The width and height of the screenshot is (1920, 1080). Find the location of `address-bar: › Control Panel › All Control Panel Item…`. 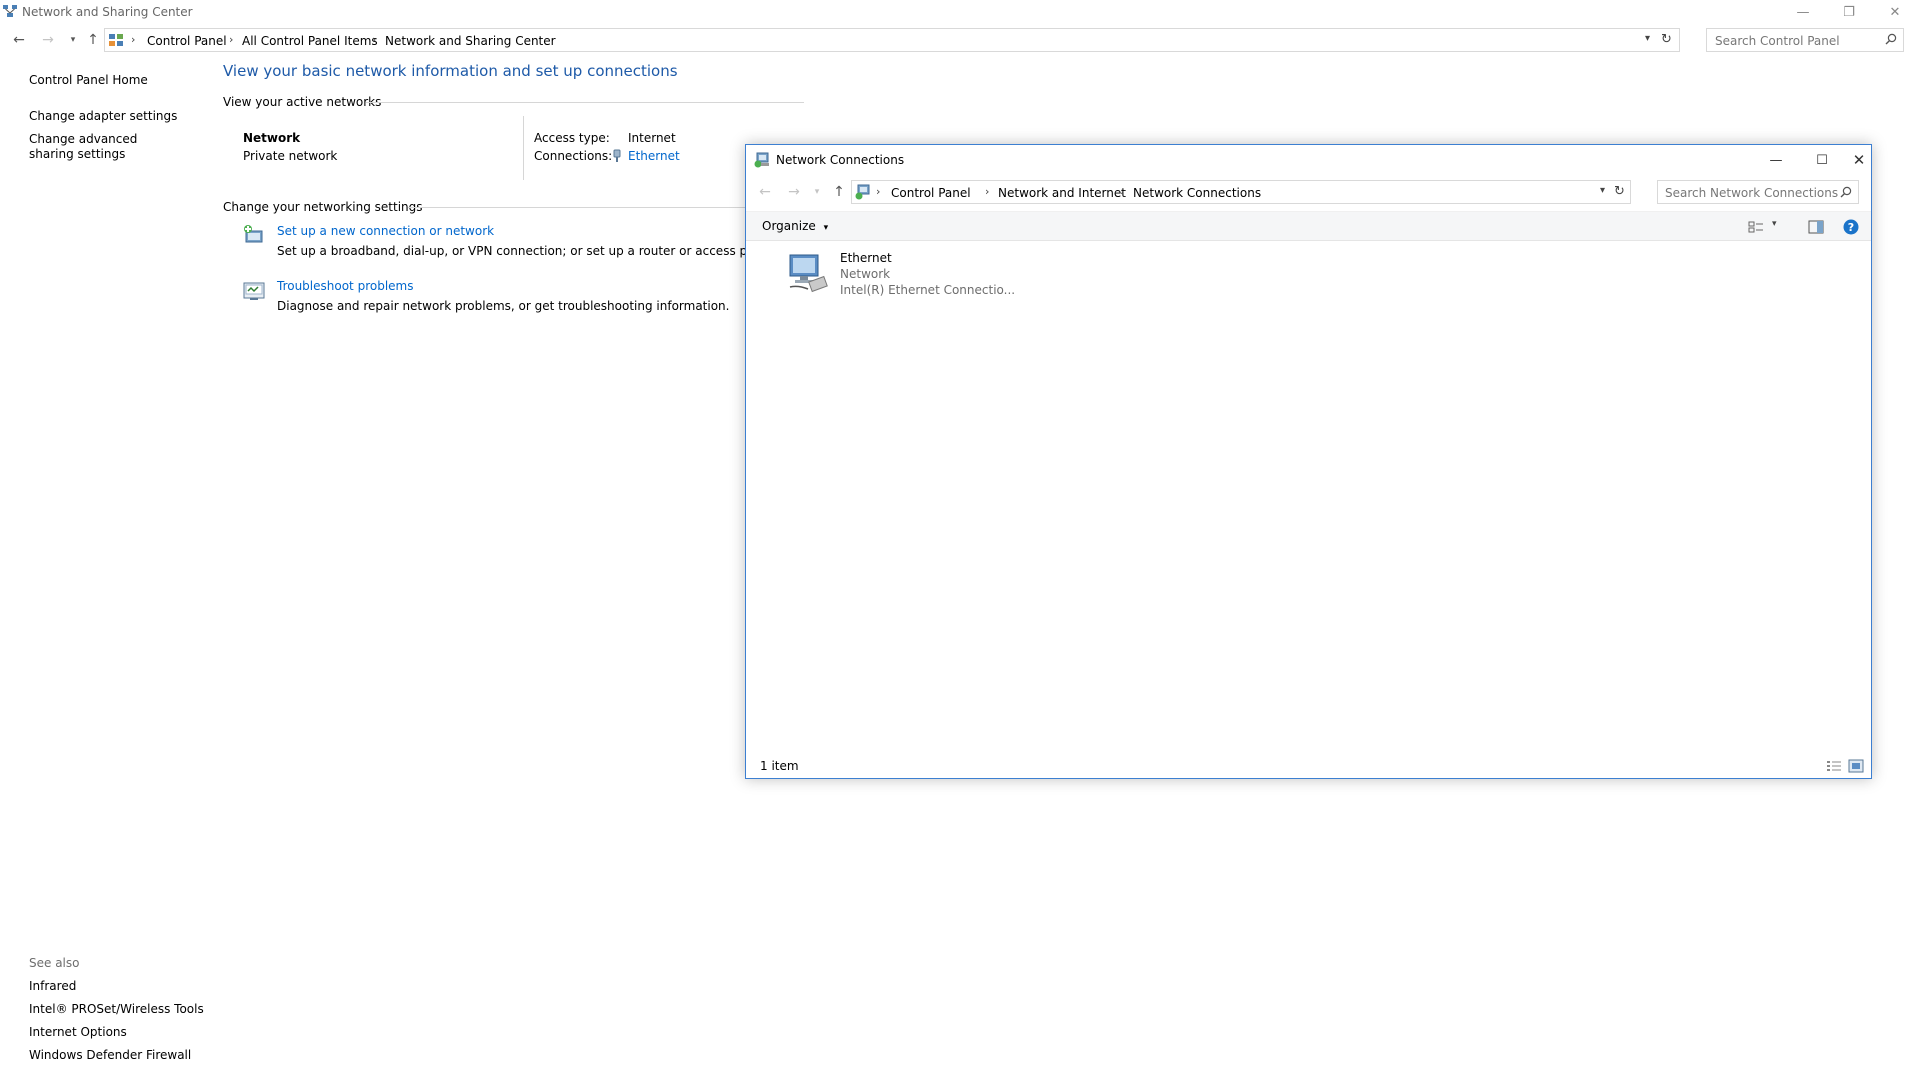

address-bar: › Control Panel › All Control Panel Item… is located at coordinates (892, 40).